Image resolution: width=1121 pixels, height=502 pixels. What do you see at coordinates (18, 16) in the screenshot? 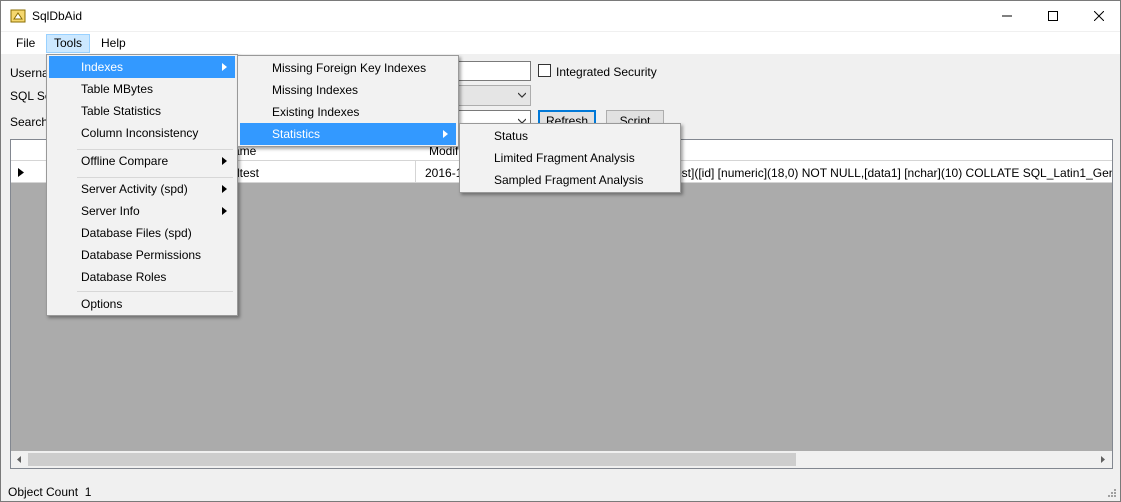
I see `app-icon` at bounding box center [18, 16].